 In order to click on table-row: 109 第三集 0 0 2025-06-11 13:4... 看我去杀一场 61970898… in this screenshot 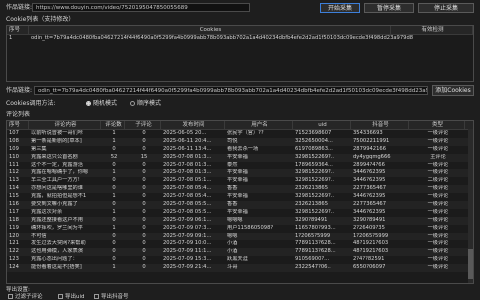, I will do `click(240, 150)`.